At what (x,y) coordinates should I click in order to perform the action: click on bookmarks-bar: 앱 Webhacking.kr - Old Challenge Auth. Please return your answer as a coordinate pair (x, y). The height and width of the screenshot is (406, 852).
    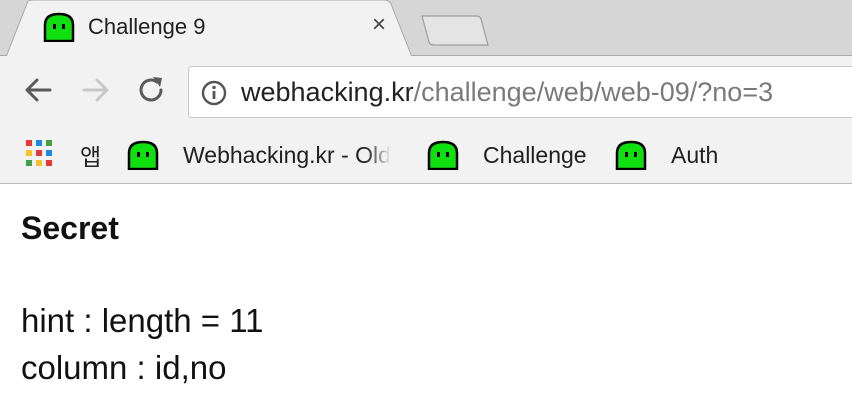
    Looking at the image, I should click on (426, 156).